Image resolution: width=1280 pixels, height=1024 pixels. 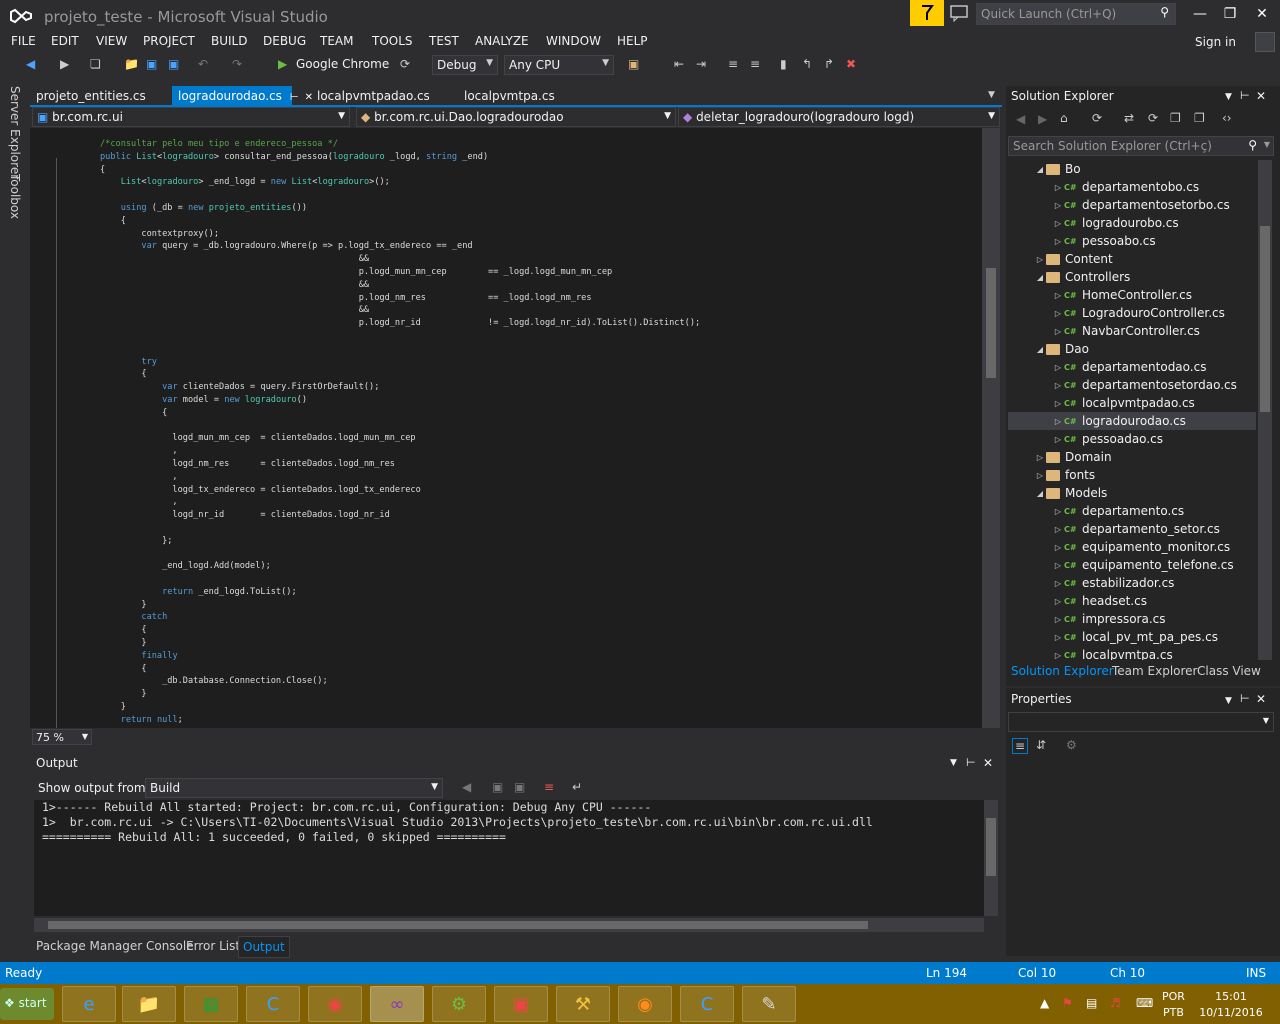 What do you see at coordinates (1132, 349) in the screenshot?
I see `tree-folder: ◢ Dao` at bounding box center [1132, 349].